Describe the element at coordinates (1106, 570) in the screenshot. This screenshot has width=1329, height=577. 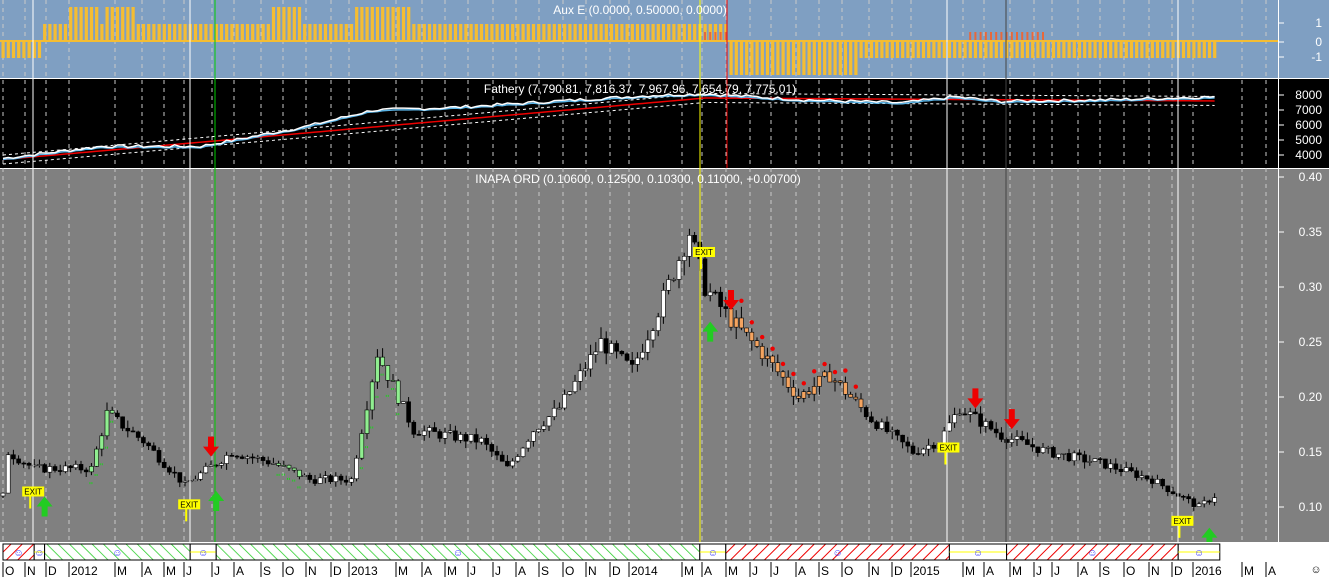
I see `month-label-43: S` at that location.